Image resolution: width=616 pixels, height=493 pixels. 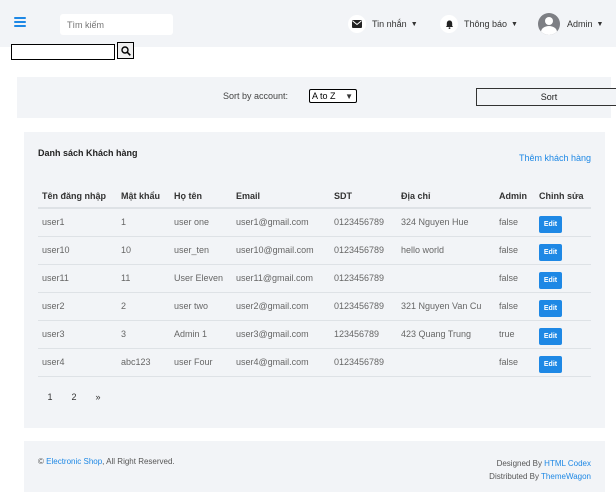 I want to click on sort-selected-value: A to Z, so click(x=324, y=96).